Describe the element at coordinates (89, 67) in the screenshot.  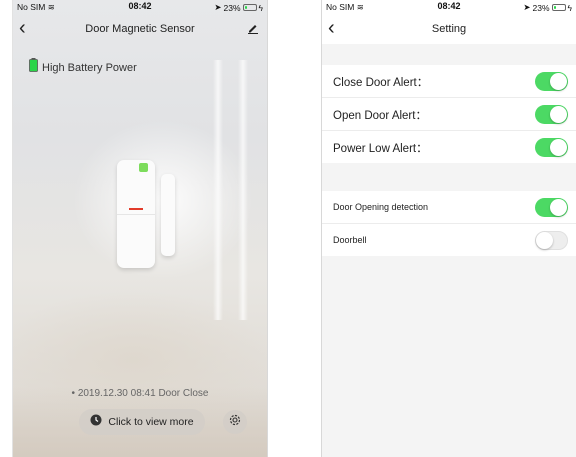
I see `battery-status-label: High Battery Power` at that location.